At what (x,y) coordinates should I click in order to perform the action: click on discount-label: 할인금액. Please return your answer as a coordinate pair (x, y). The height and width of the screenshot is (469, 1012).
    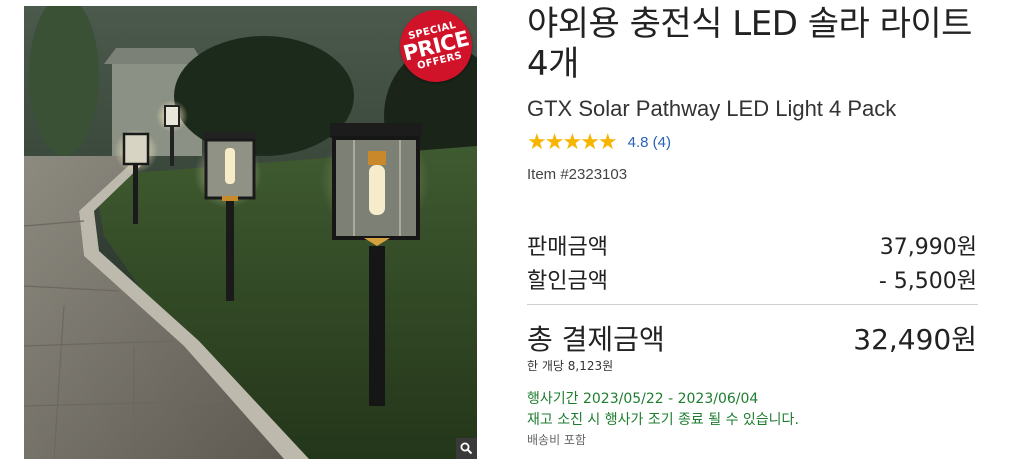
    Looking at the image, I should click on (567, 281).